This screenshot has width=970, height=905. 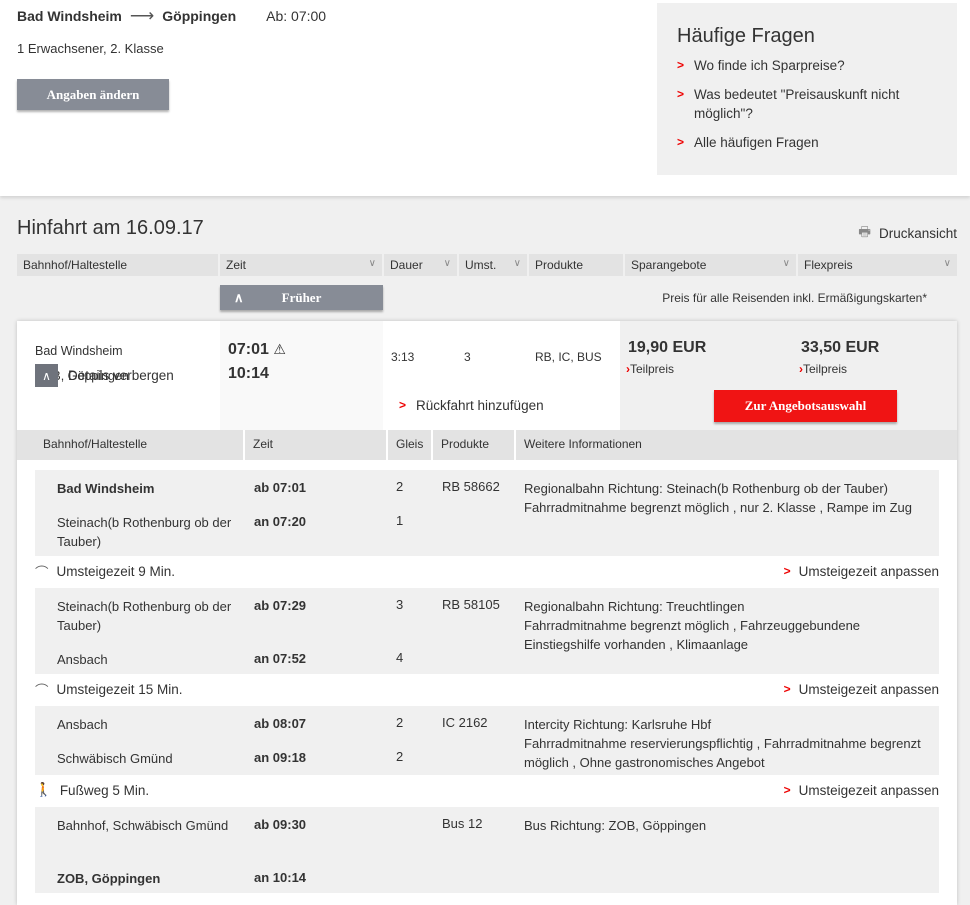 What do you see at coordinates (400, 520) in the screenshot?
I see `segment-arr-track: 1` at bounding box center [400, 520].